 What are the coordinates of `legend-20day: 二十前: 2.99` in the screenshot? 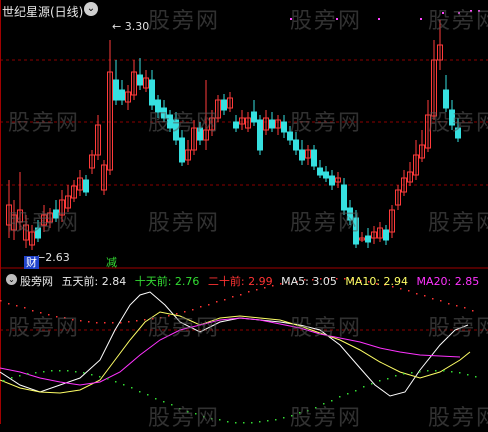 It's located at (240, 281).